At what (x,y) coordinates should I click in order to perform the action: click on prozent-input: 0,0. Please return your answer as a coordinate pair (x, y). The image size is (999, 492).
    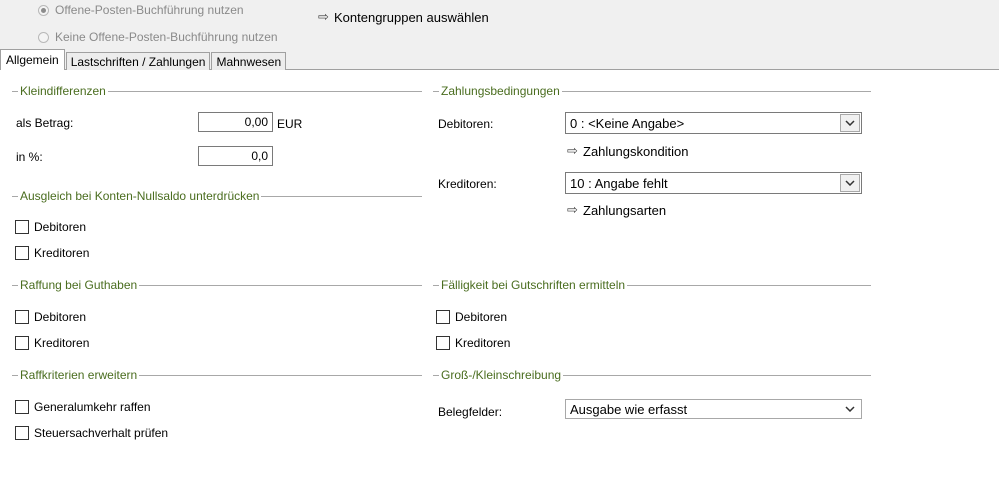
    Looking at the image, I should click on (235, 156).